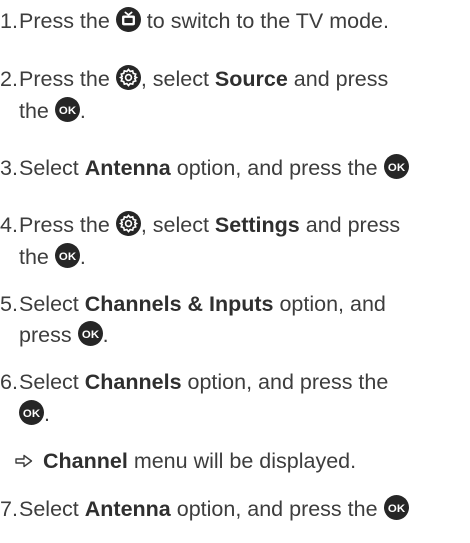 The width and height of the screenshot is (470, 543). What do you see at coordinates (251, 79) in the screenshot?
I see `menu-term: Source` at bounding box center [251, 79].